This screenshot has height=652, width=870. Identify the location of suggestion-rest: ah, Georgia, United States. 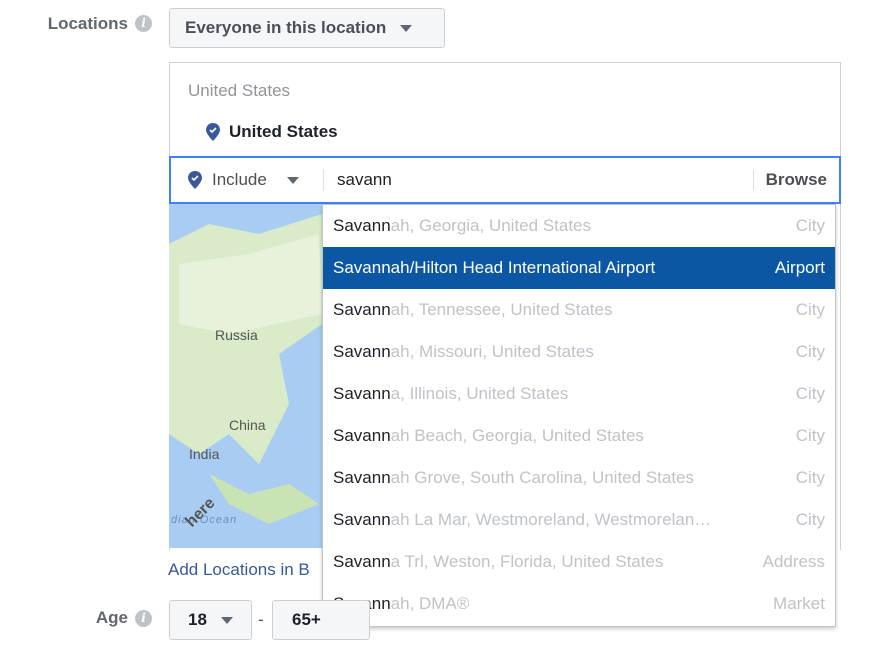
(491, 225).